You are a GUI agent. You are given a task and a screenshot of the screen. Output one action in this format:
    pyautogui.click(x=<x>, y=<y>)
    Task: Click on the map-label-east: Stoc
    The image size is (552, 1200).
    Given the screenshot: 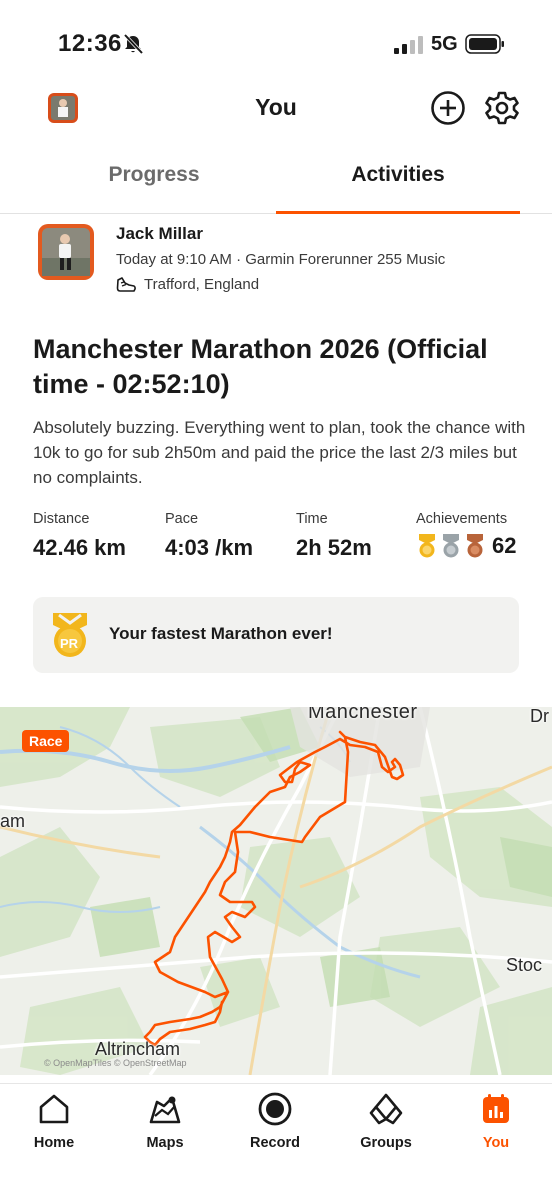 What is the action you would take?
    pyautogui.click(x=524, y=965)
    